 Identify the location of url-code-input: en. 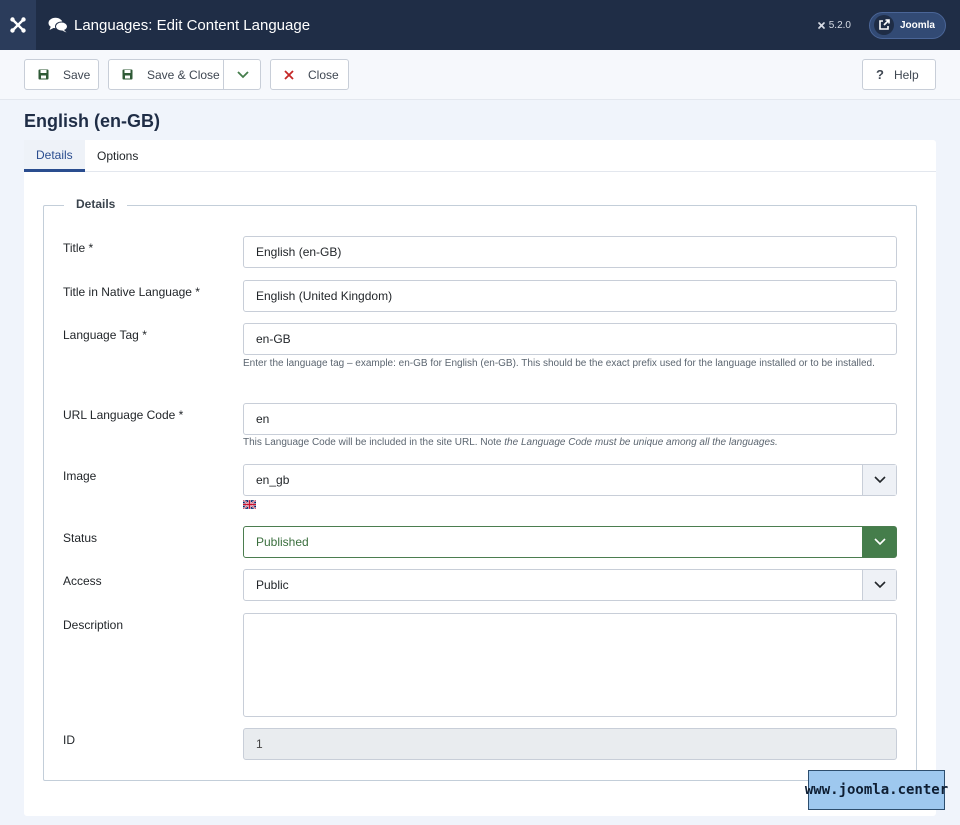
(570, 419).